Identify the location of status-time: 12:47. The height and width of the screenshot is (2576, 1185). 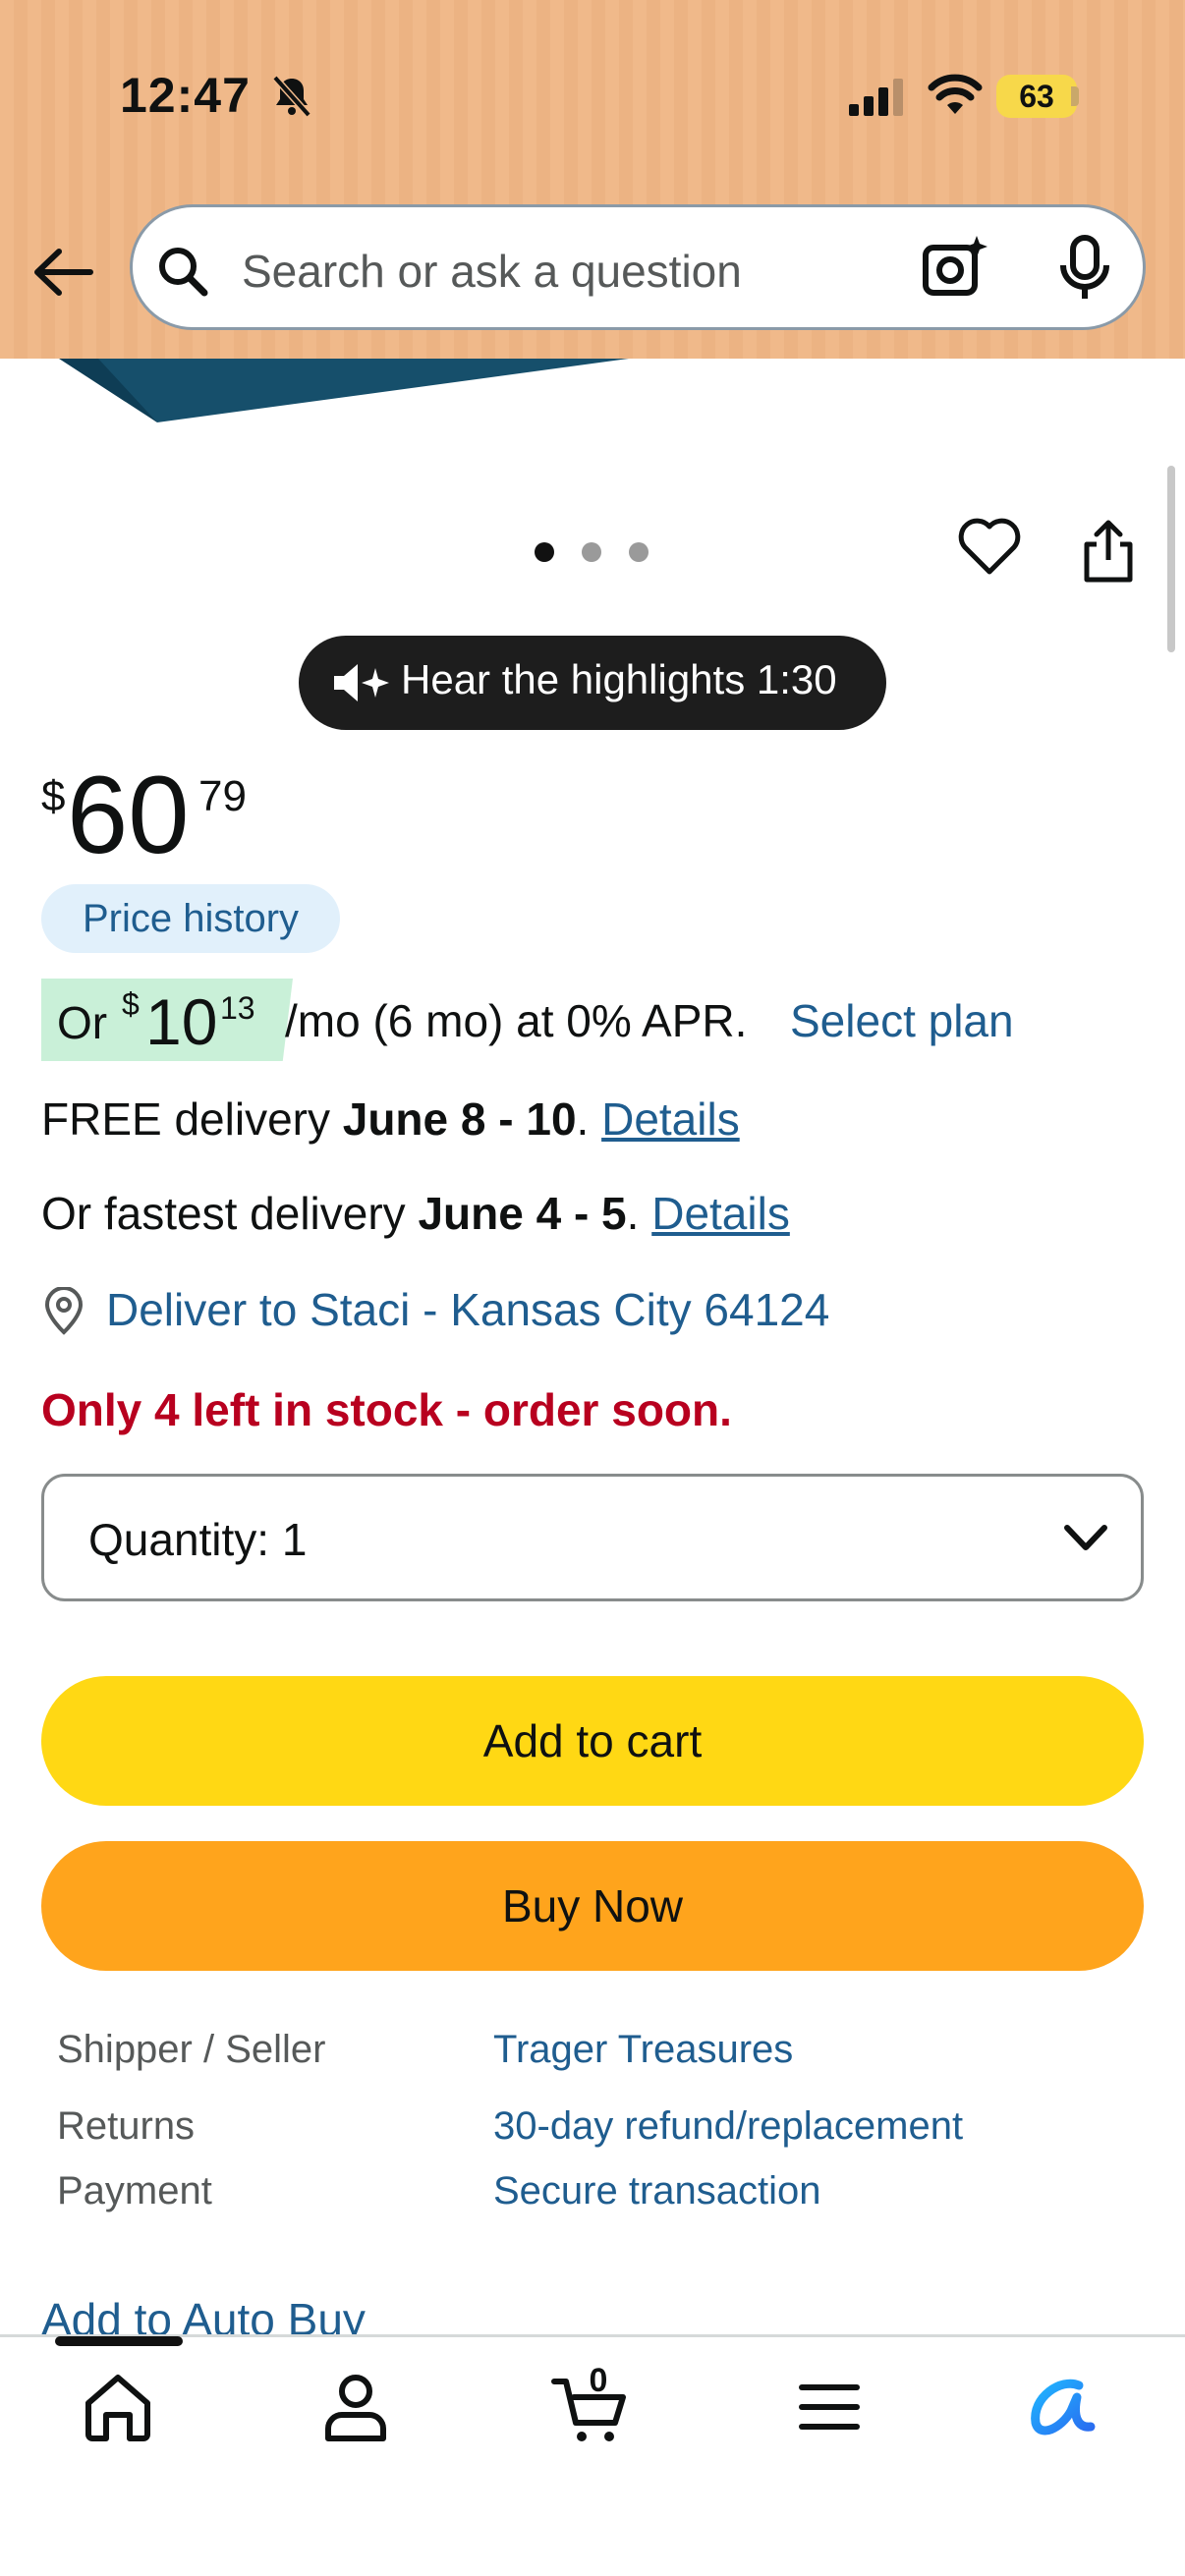
(185, 95).